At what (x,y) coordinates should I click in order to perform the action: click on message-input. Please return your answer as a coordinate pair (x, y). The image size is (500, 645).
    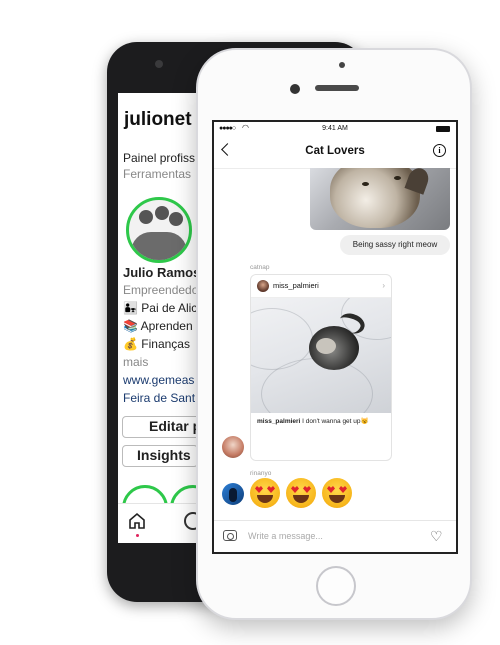
    Looking at the image, I should click on (333, 536).